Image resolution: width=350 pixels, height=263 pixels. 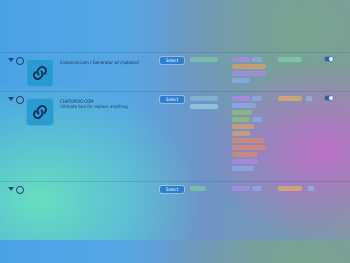 I want to click on row-subtitle: Ultimate tool for replace anything, so click(x=94, y=106).